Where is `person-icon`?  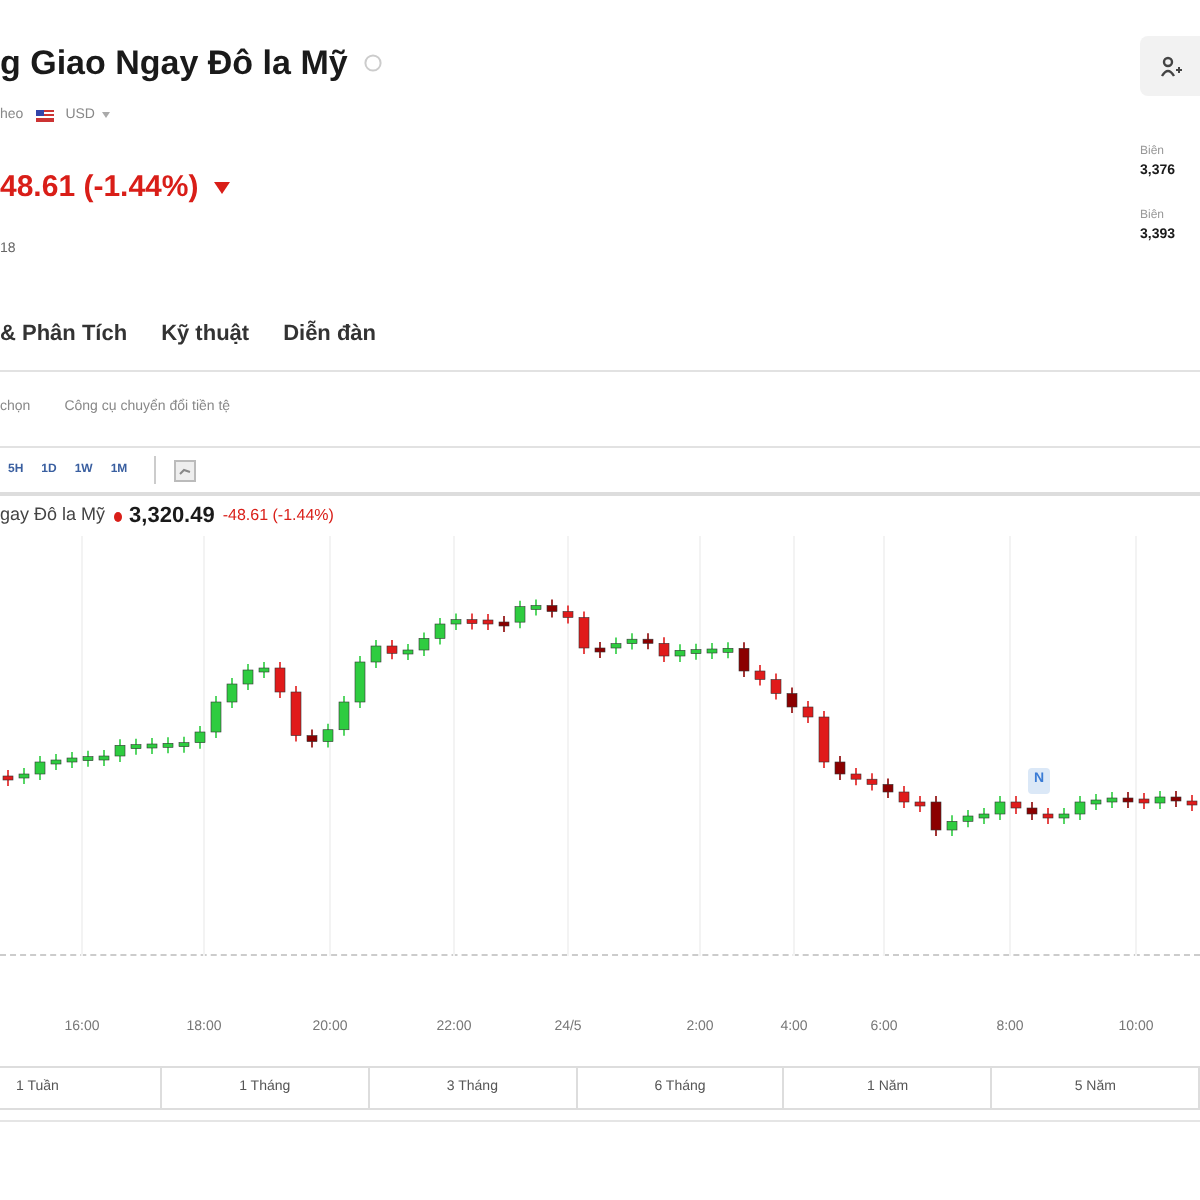 person-icon is located at coordinates (1170, 66).